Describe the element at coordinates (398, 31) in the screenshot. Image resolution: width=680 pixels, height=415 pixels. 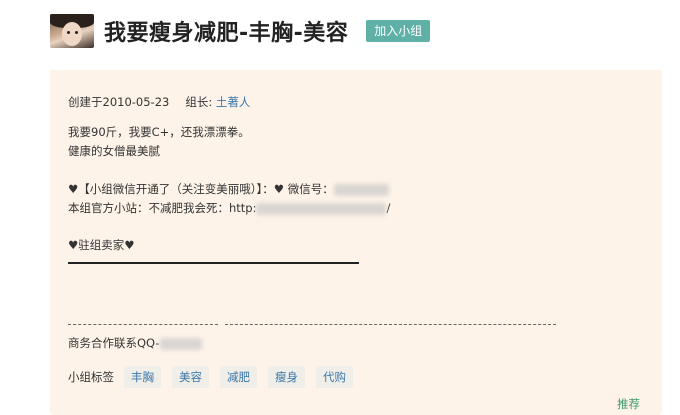
I see `join-group-button: 加入小组` at that location.